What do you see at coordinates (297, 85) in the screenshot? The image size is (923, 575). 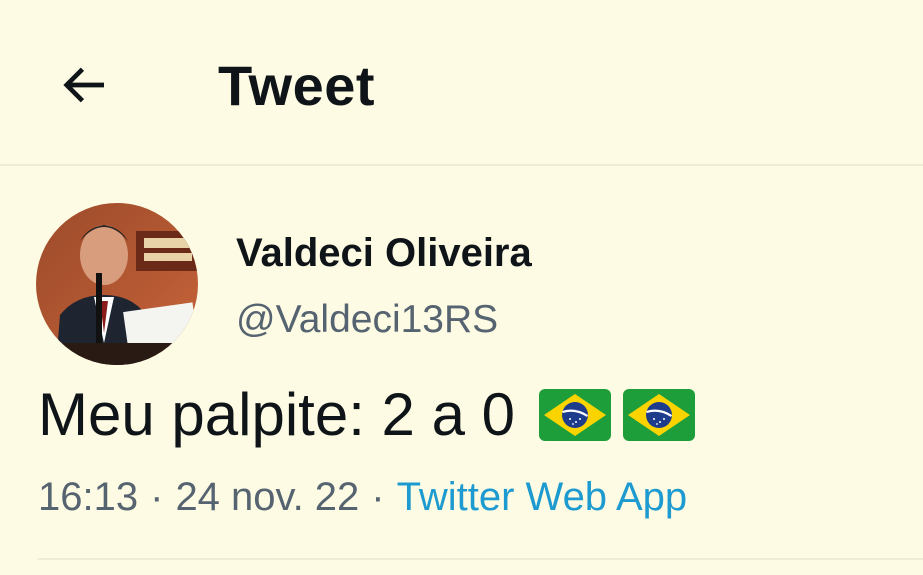 I see `page-title: Tweet` at bounding box center [297, 85].